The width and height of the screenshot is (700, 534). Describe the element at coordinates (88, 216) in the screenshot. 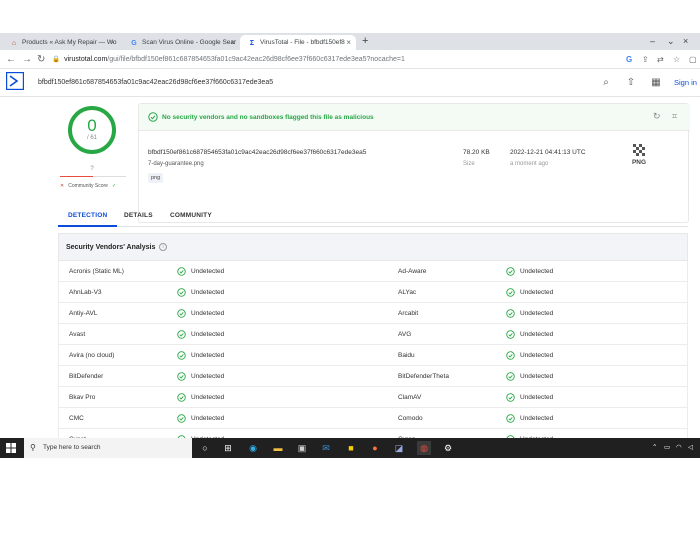

I see `tab-detection: DETECTION` at that location.